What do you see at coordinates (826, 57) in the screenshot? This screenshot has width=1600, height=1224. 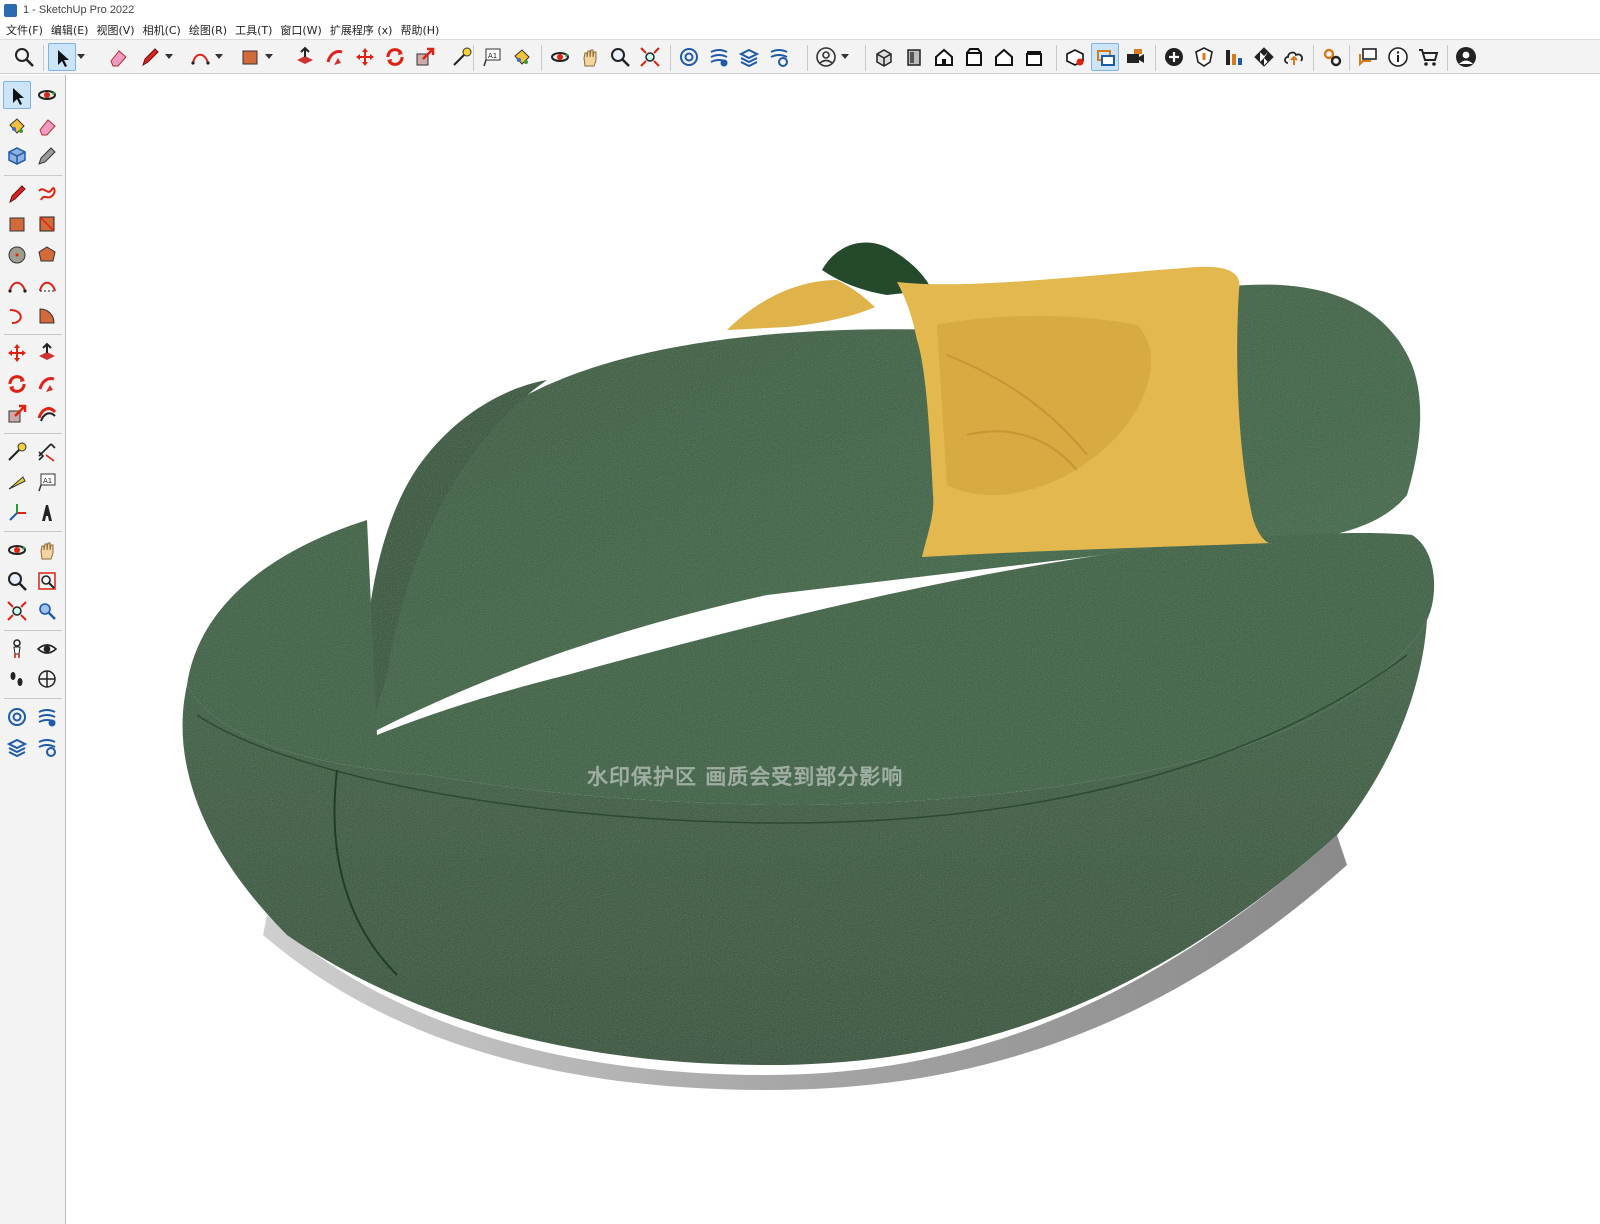 I see `toolbar-user-button` at bounding box center [826, 57].